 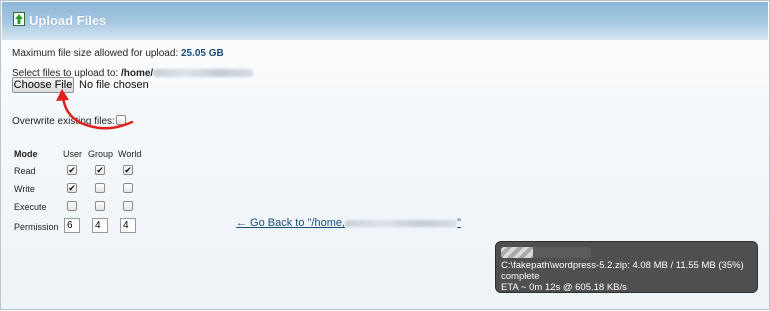 What do you see at coordinates (114, 85) in the screenshot?
I see `no-file-chosen-text: No file chosen` at bounding box center [114, 85].